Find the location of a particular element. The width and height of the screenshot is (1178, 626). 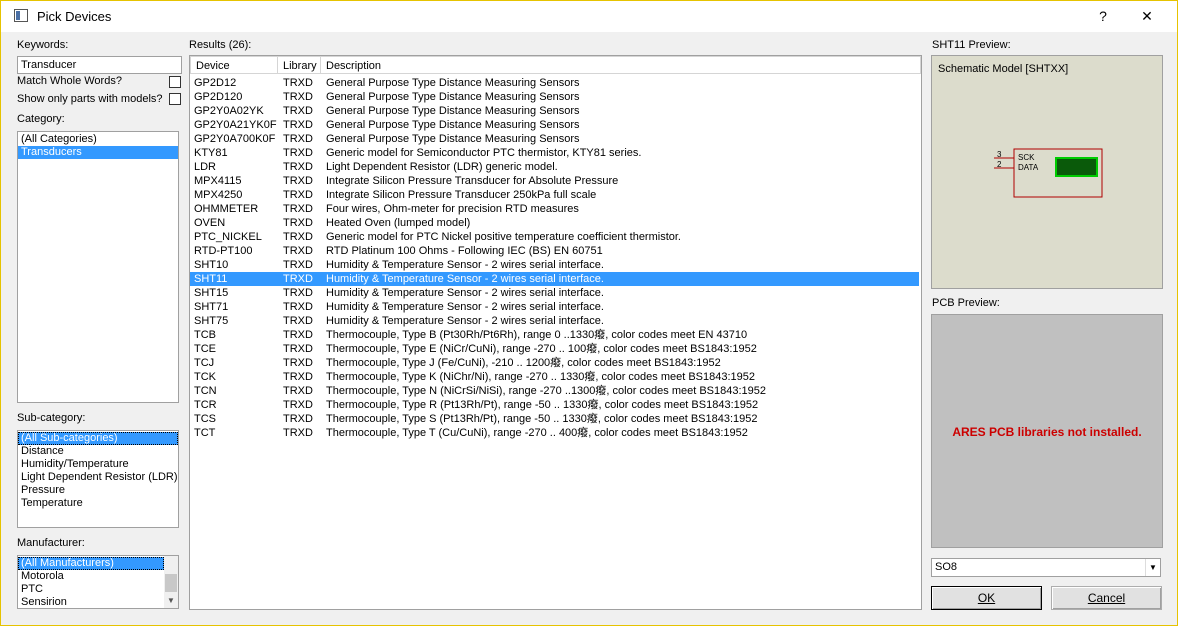

scrollbar-thumb is located at coordinates (171, 583).